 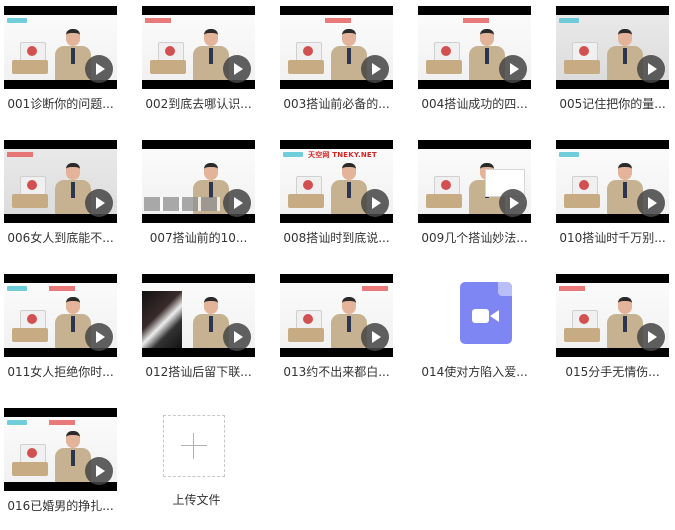 I want to click on upload-button, so click(x=194, y=446).